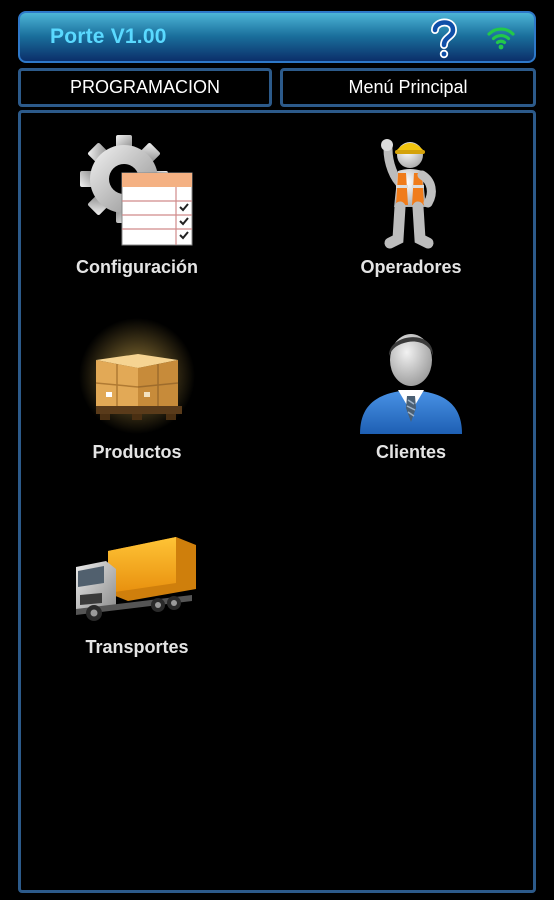 Image resolution: width=554 pixels, height=900 pixels. Describe the element at coordinates (137, 376) in the screenshot. I see `boxes-pallet-icon` at that location.